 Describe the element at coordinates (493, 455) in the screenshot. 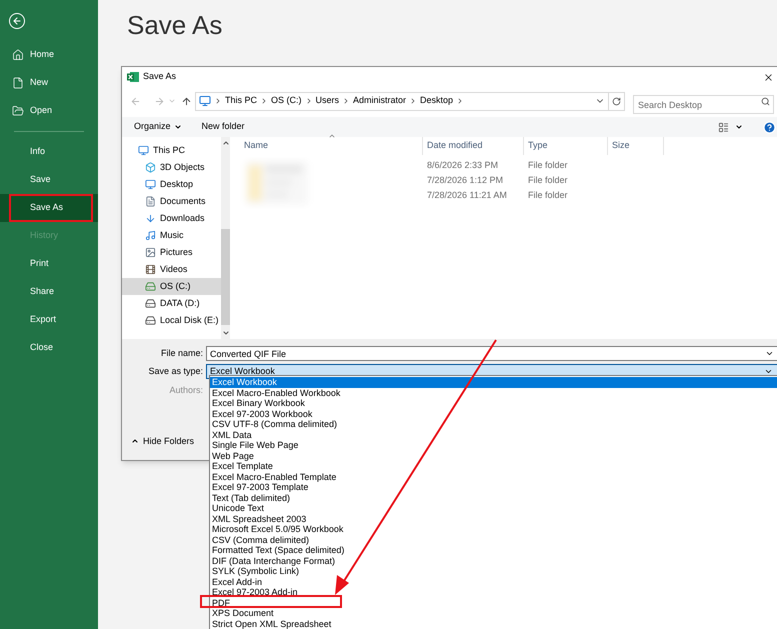

I see `file-type-option: Web Page` at that location.